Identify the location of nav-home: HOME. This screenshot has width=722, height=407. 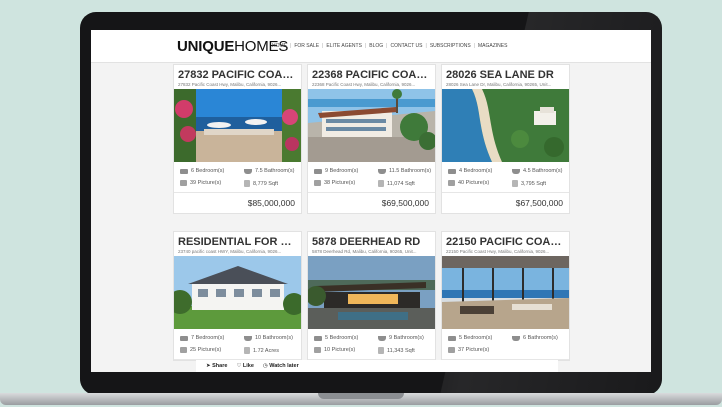
(279, 46).